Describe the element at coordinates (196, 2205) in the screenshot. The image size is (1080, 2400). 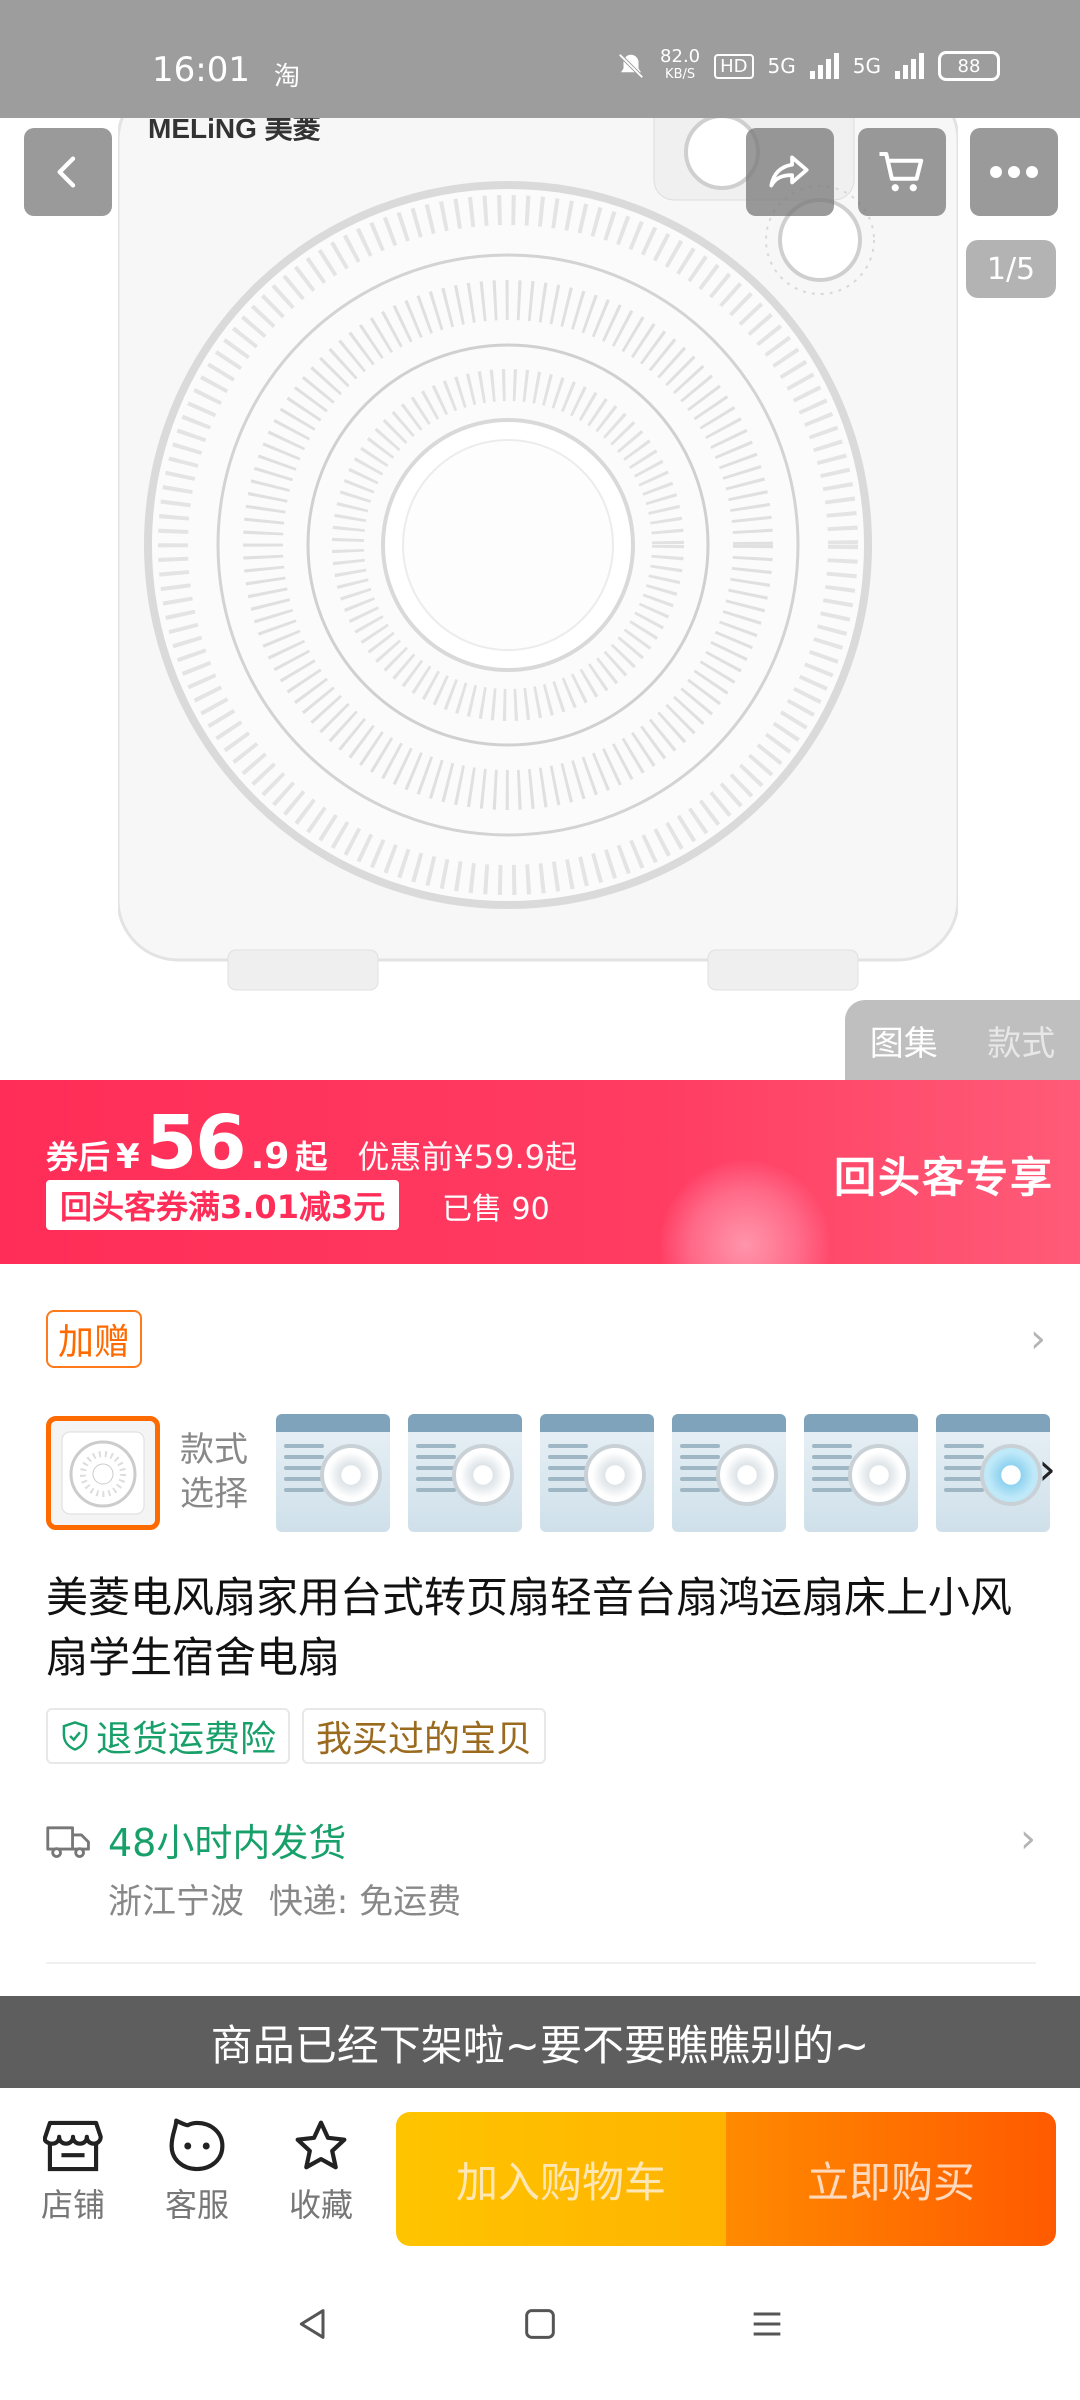
I see `service-label: 客服` at that location.